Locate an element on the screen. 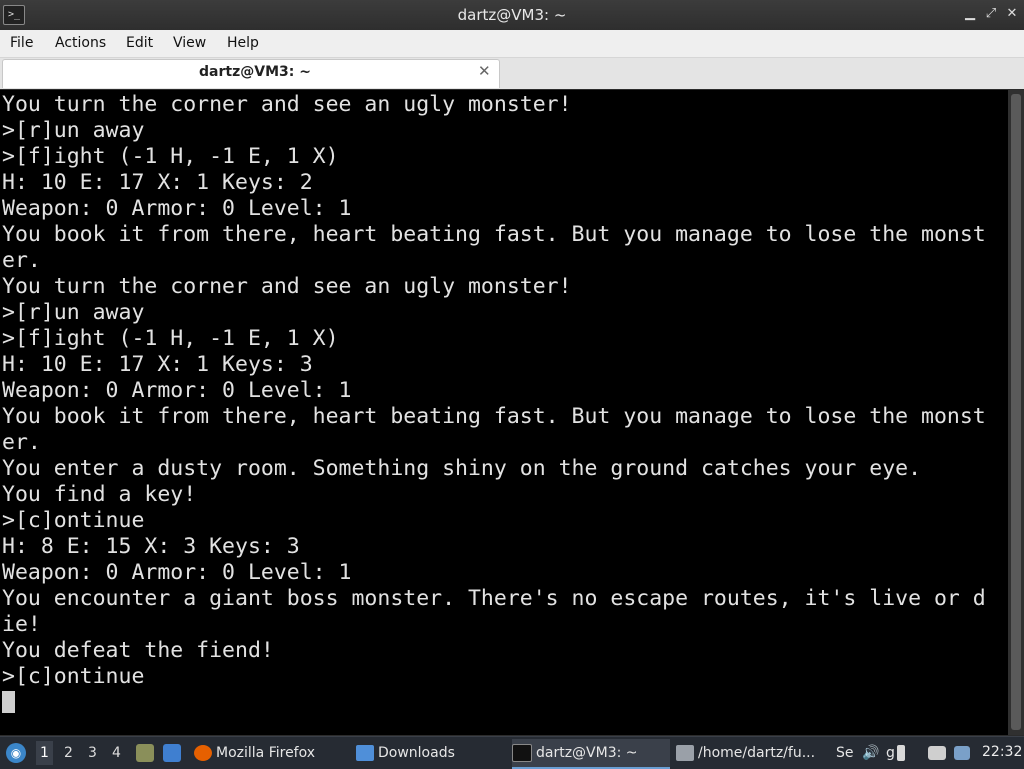 This screenshot has width=1024, height=769. terminal-line: H: 10 E: 17 X: 1 Keys: 2 is located at coordinates (157, 182).